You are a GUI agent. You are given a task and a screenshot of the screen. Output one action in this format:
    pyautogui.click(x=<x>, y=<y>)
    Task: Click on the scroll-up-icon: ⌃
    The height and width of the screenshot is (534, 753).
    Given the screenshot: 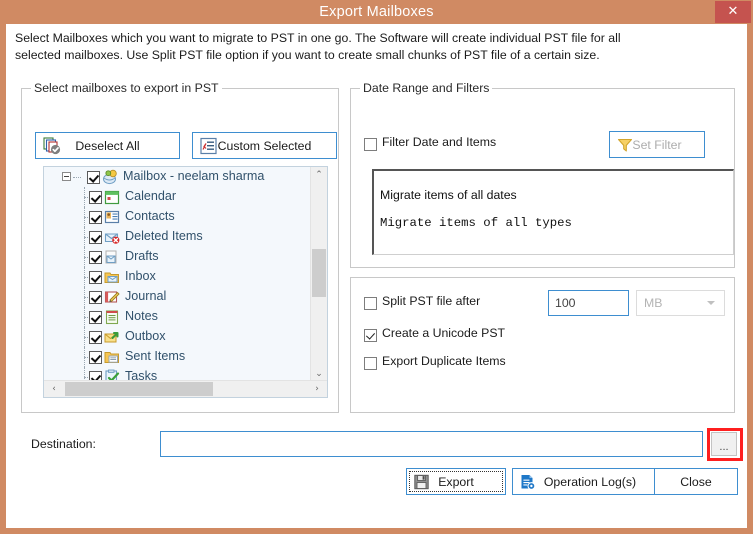 What is the action you would take?
    pyautogui.click(x=319, y=175)
    